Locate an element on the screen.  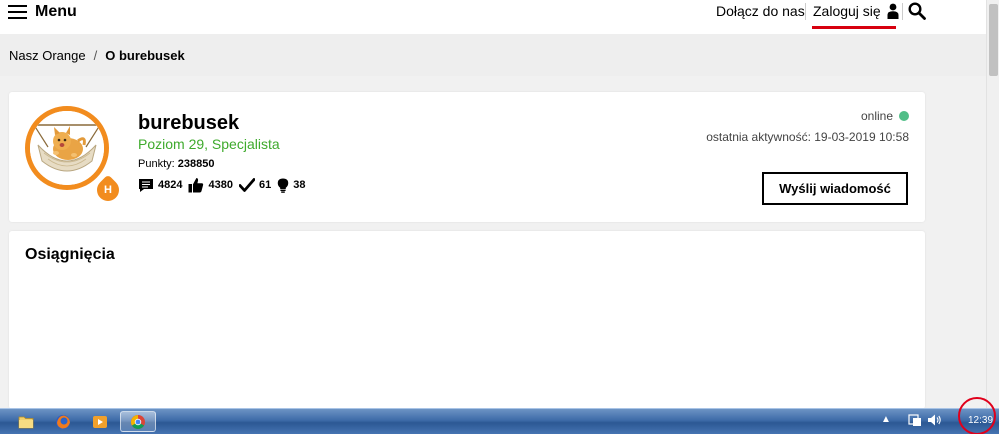
breadcrumb-current: O burebusek is located at coordinates (145, 55).